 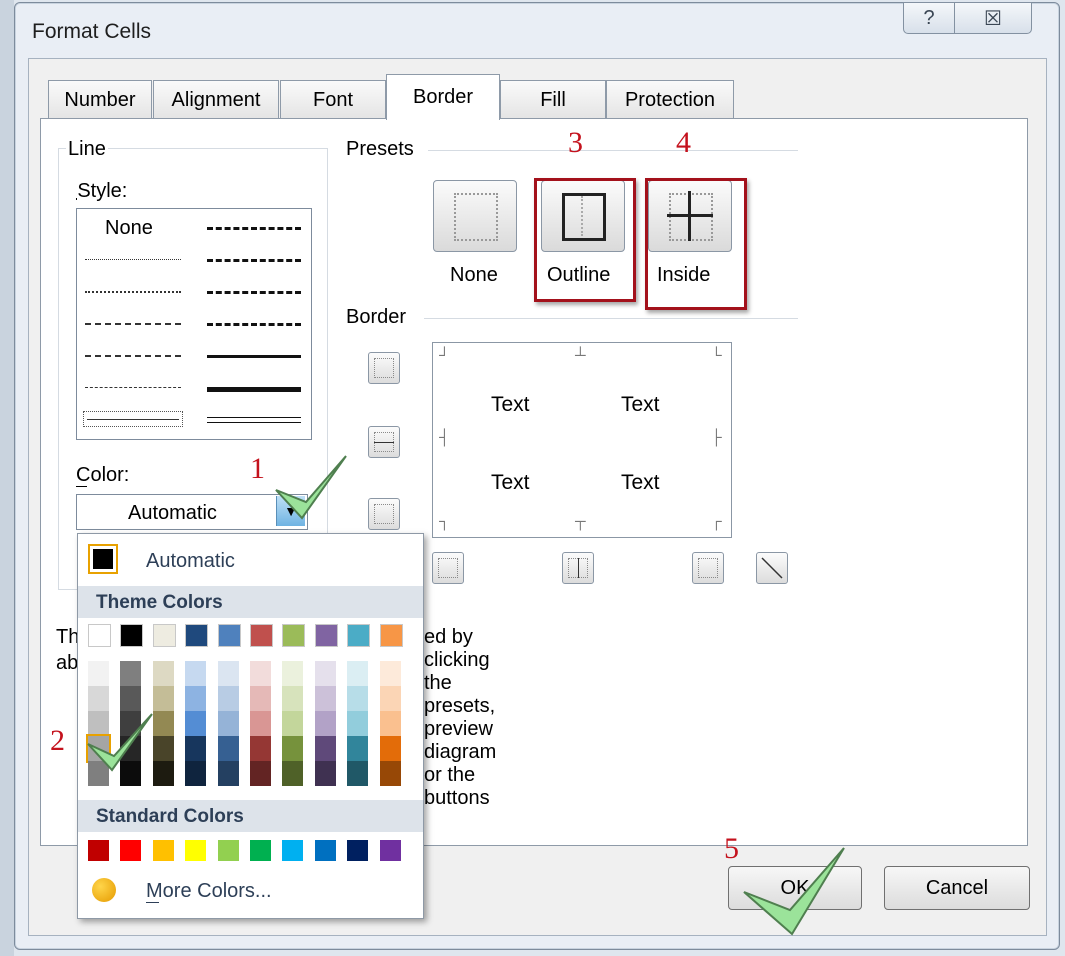 I want to click on line-style-dashed, so click(x=133, y=387).